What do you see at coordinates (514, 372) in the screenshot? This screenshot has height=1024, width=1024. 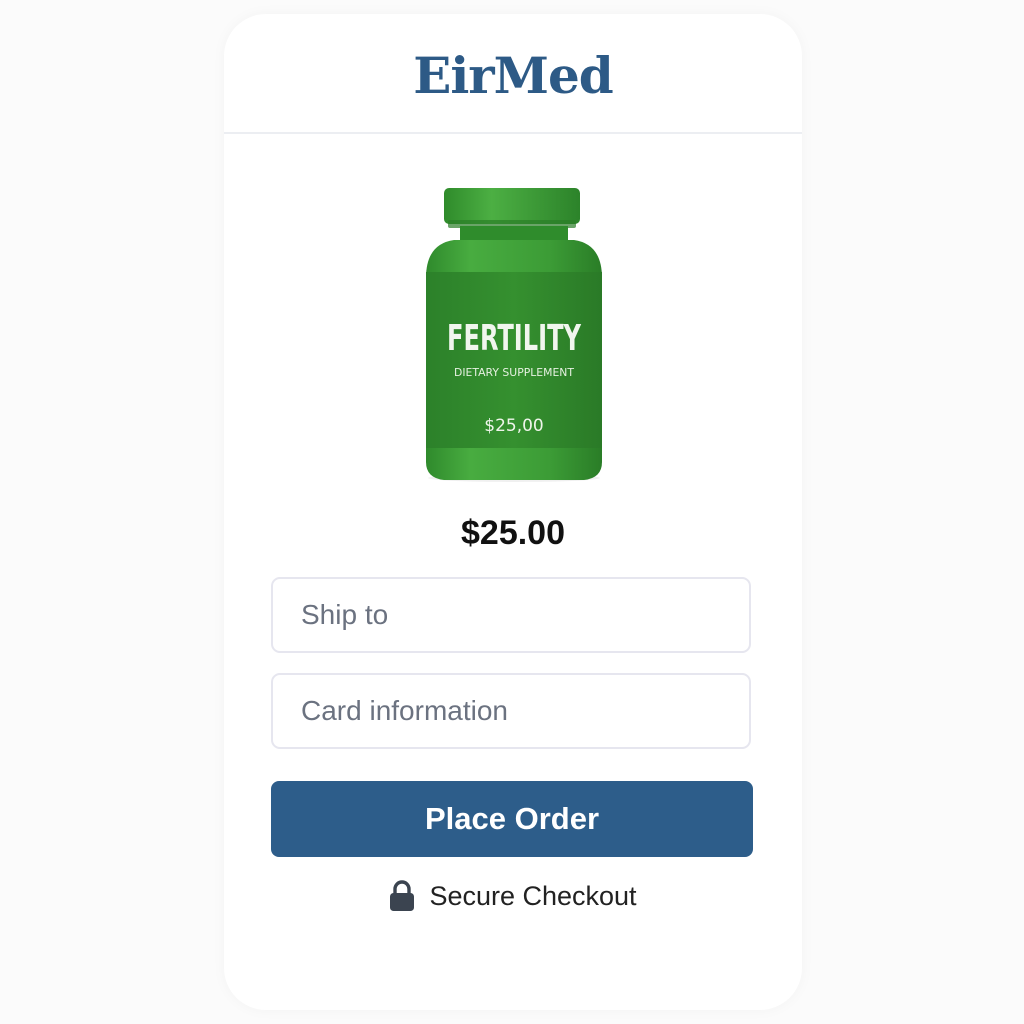 I see `label-subtitle: DIETARY SUPPLEMENT` at bounding box center [514, 372].